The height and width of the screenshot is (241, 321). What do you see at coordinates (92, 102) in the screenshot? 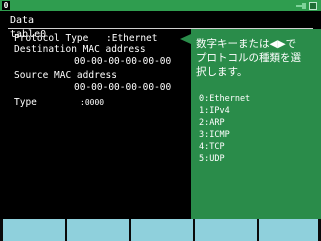
I see `type-value: :0000` at bounding box center [92, 102].